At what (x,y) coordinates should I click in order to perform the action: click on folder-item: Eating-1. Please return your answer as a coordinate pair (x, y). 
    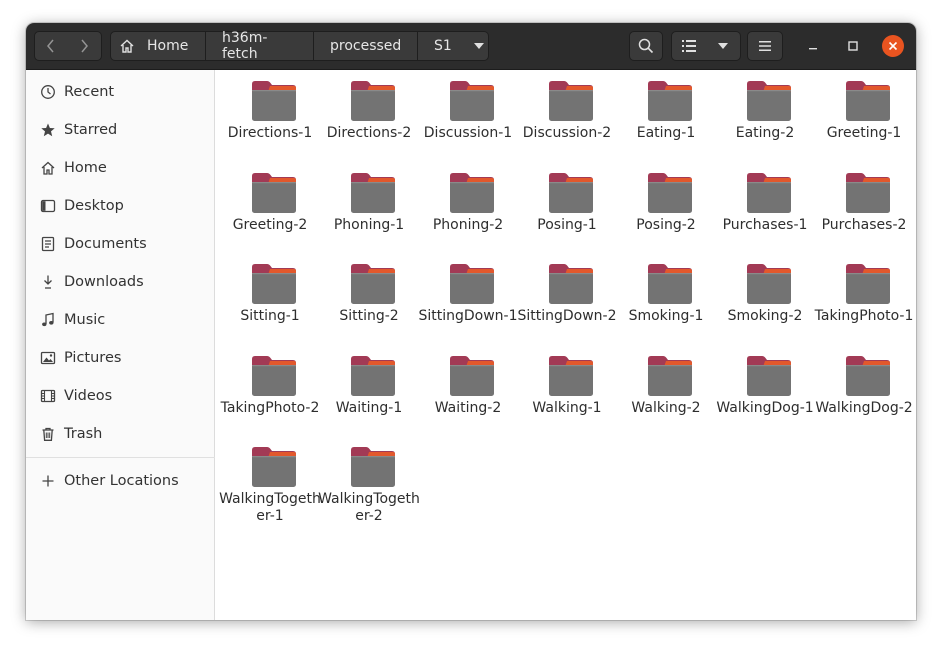
    Looking at the image, I should click on (666, 115).